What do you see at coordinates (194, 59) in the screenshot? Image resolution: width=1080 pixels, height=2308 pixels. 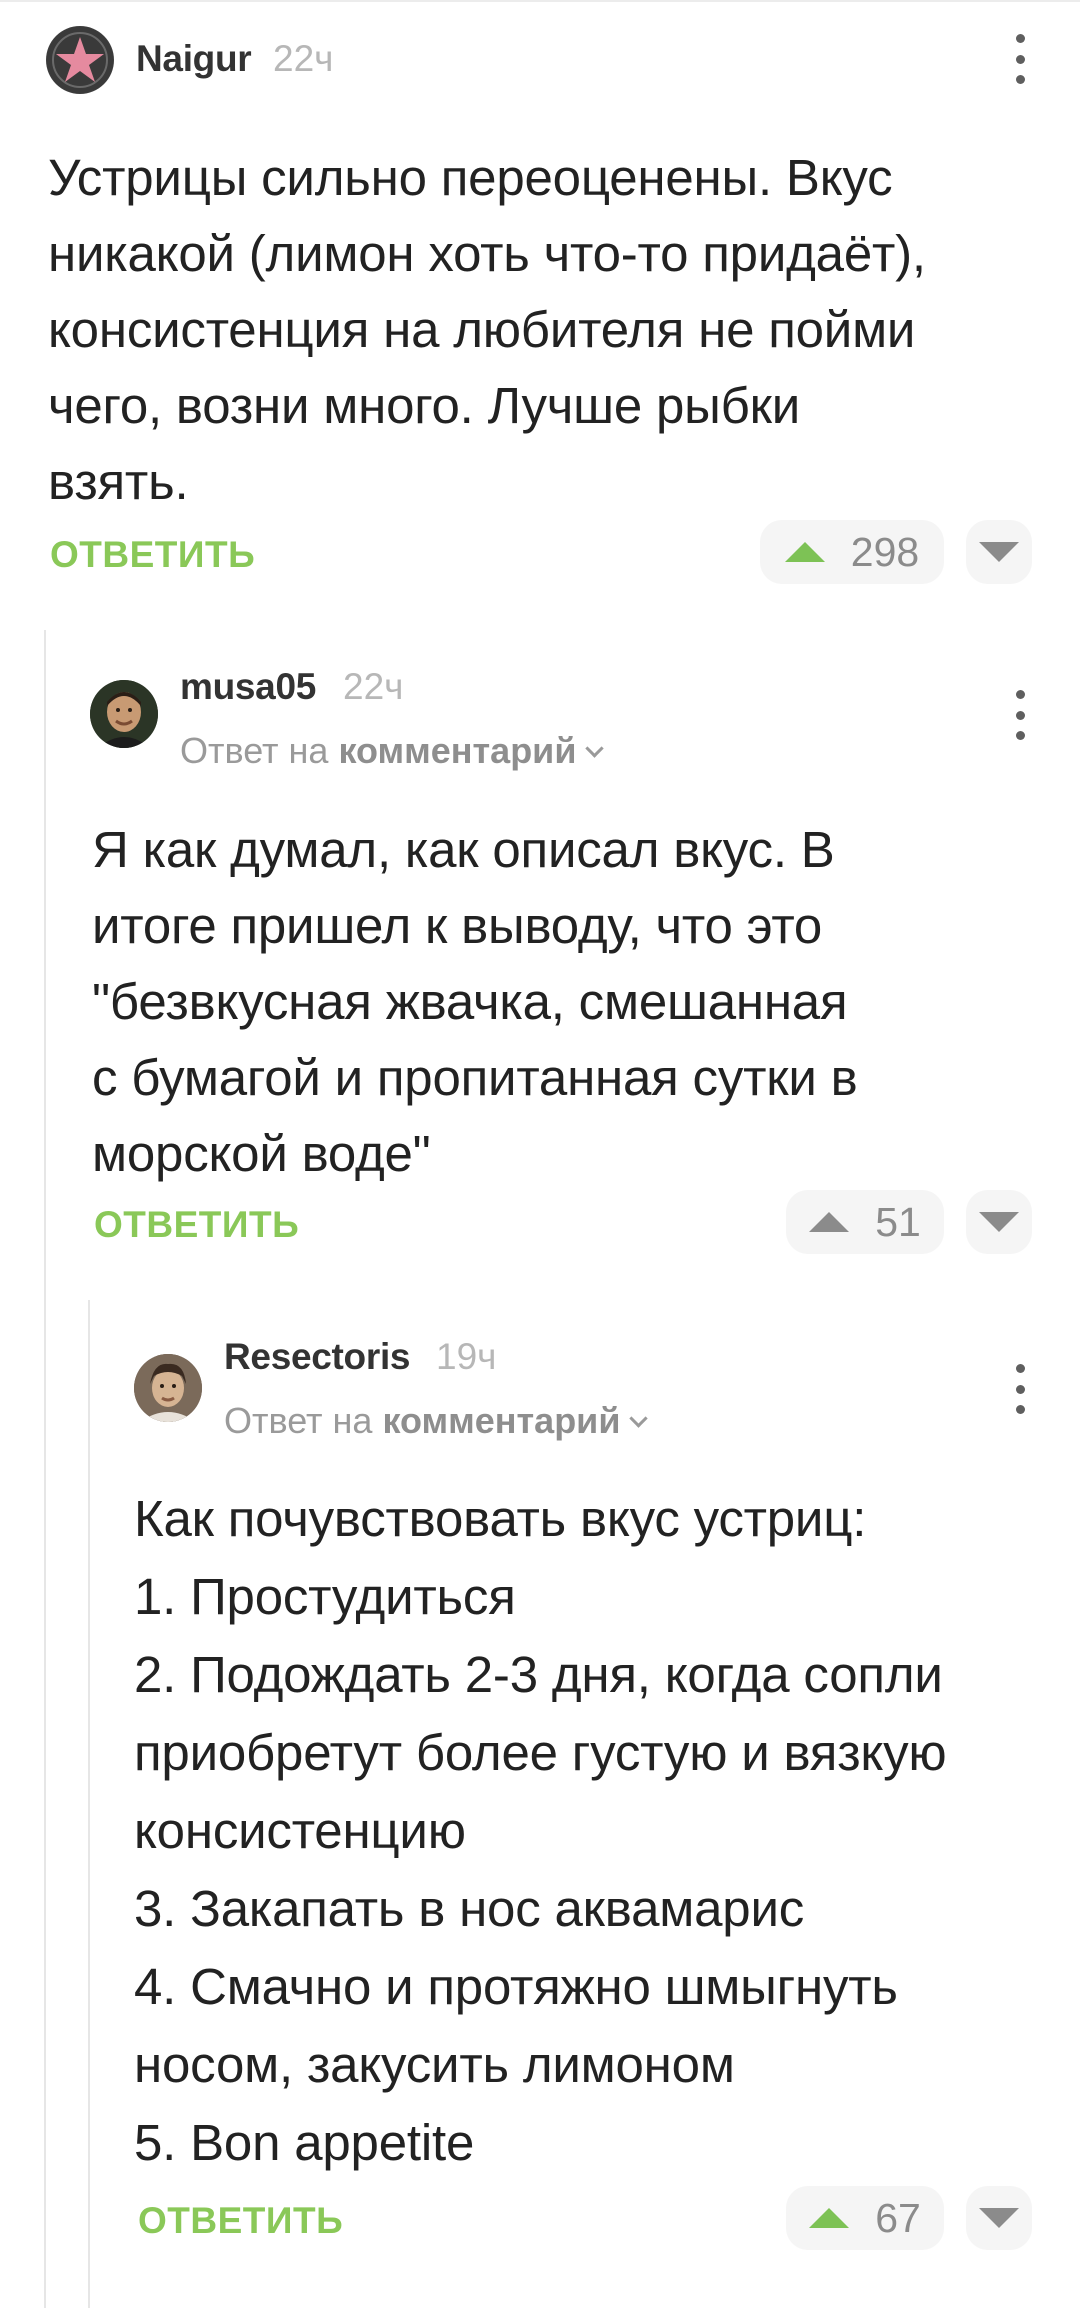 I see `comment-author: Naigur` at bounding box center [194, 59].